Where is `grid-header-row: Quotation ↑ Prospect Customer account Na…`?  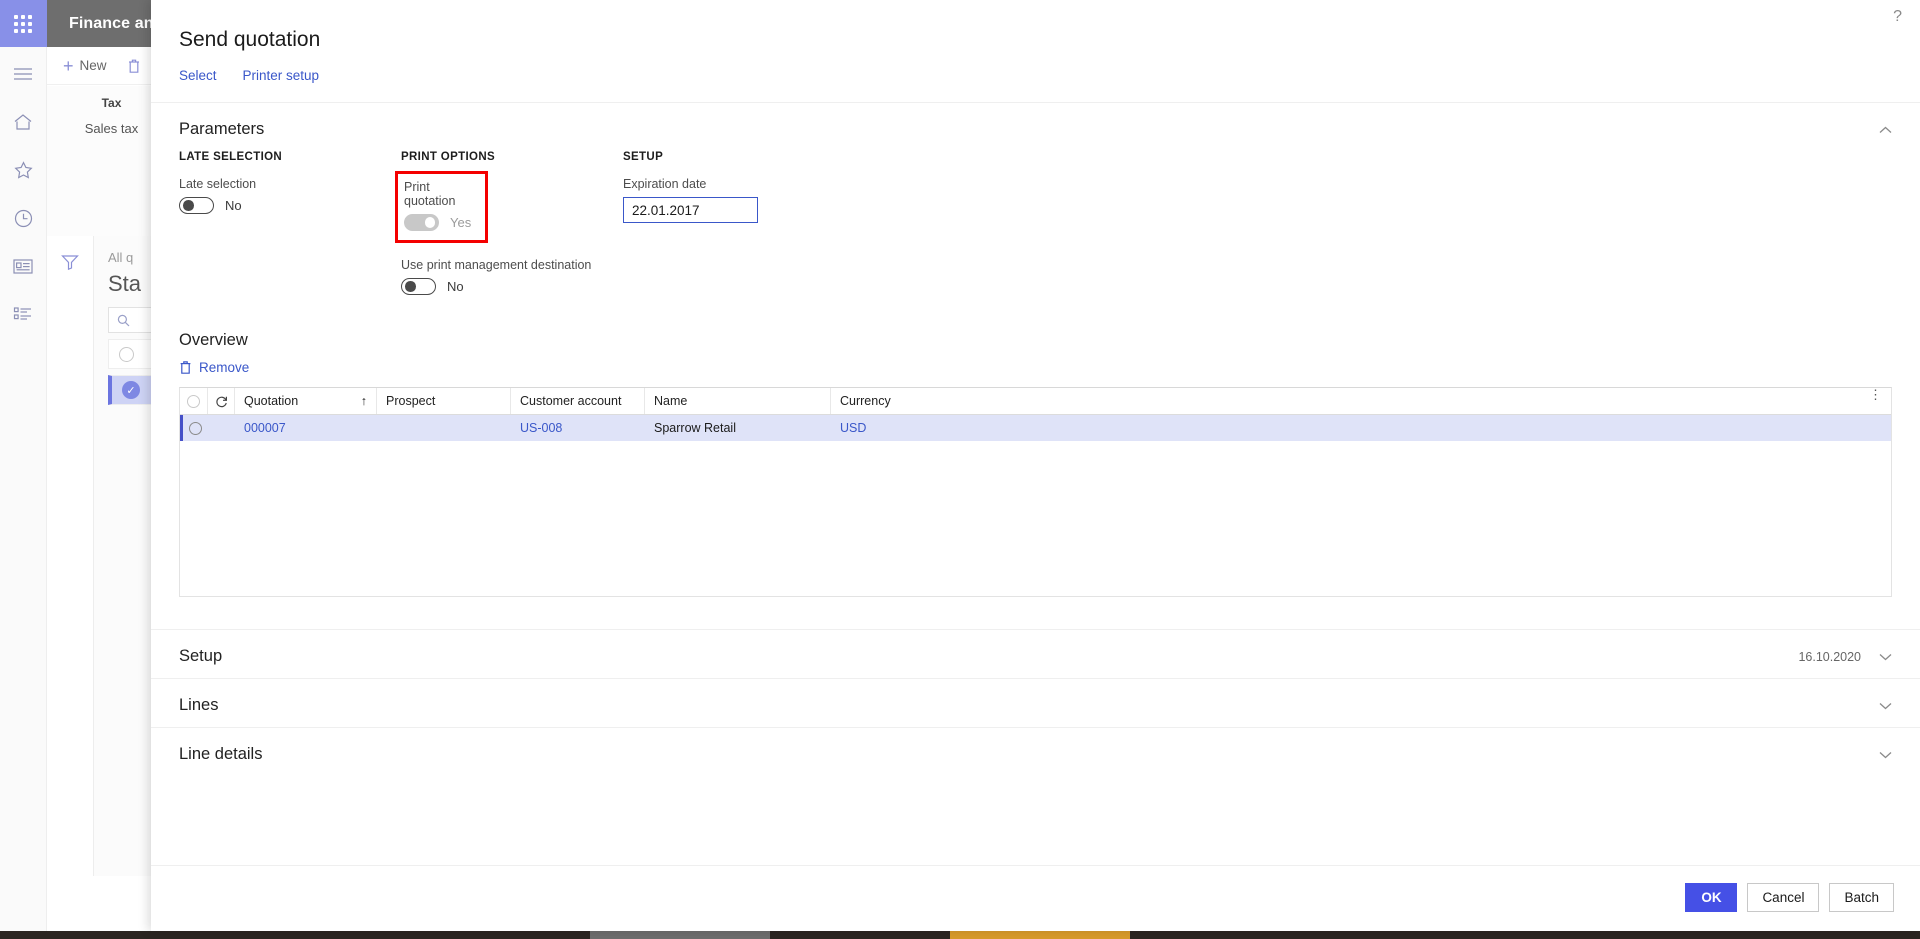
grid-header-row: Quotation ↑ Prospect Customer account Na… is located at coordinates (1035, 401).